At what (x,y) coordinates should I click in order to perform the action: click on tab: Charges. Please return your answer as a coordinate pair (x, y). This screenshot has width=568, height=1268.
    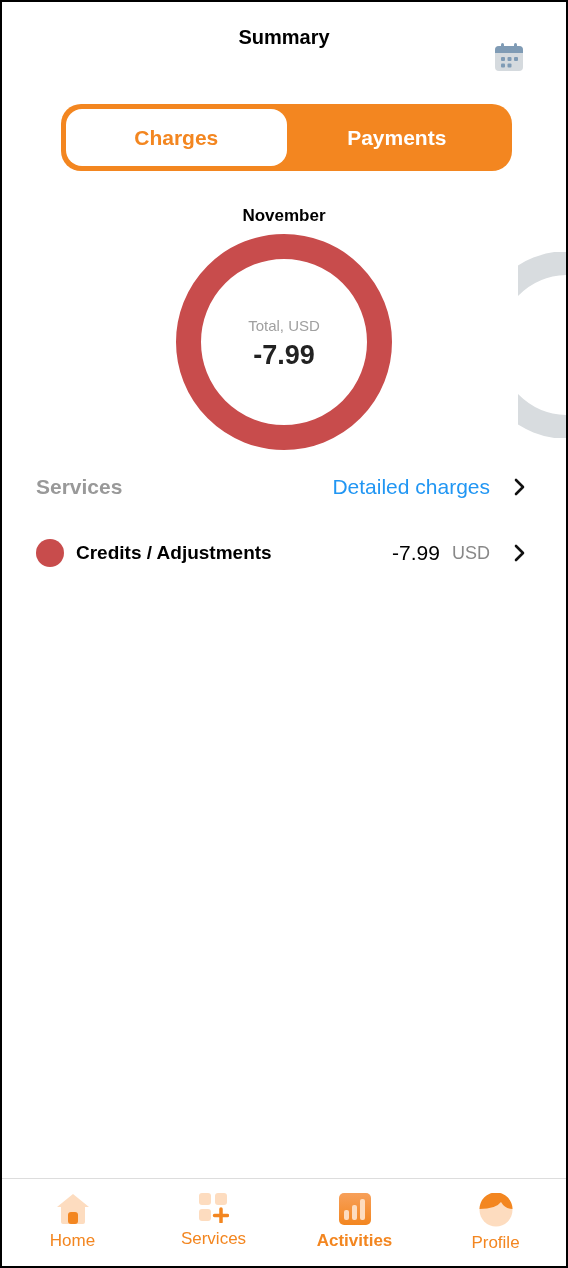
    Looking at the image, I should click on (176, 137).